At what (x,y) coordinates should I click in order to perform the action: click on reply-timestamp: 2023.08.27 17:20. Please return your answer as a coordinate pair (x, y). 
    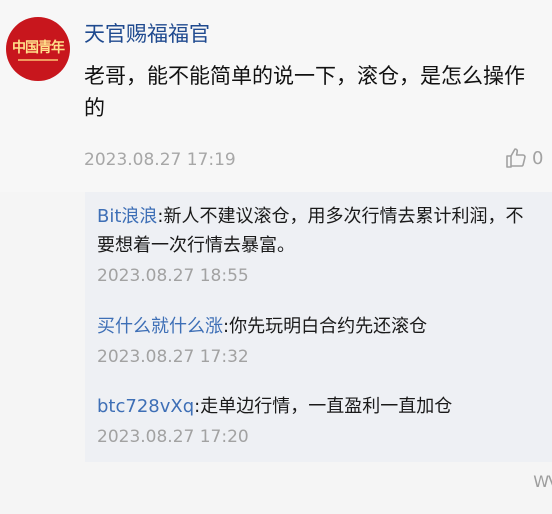
    Looking at the image, I should click on (173, 437).